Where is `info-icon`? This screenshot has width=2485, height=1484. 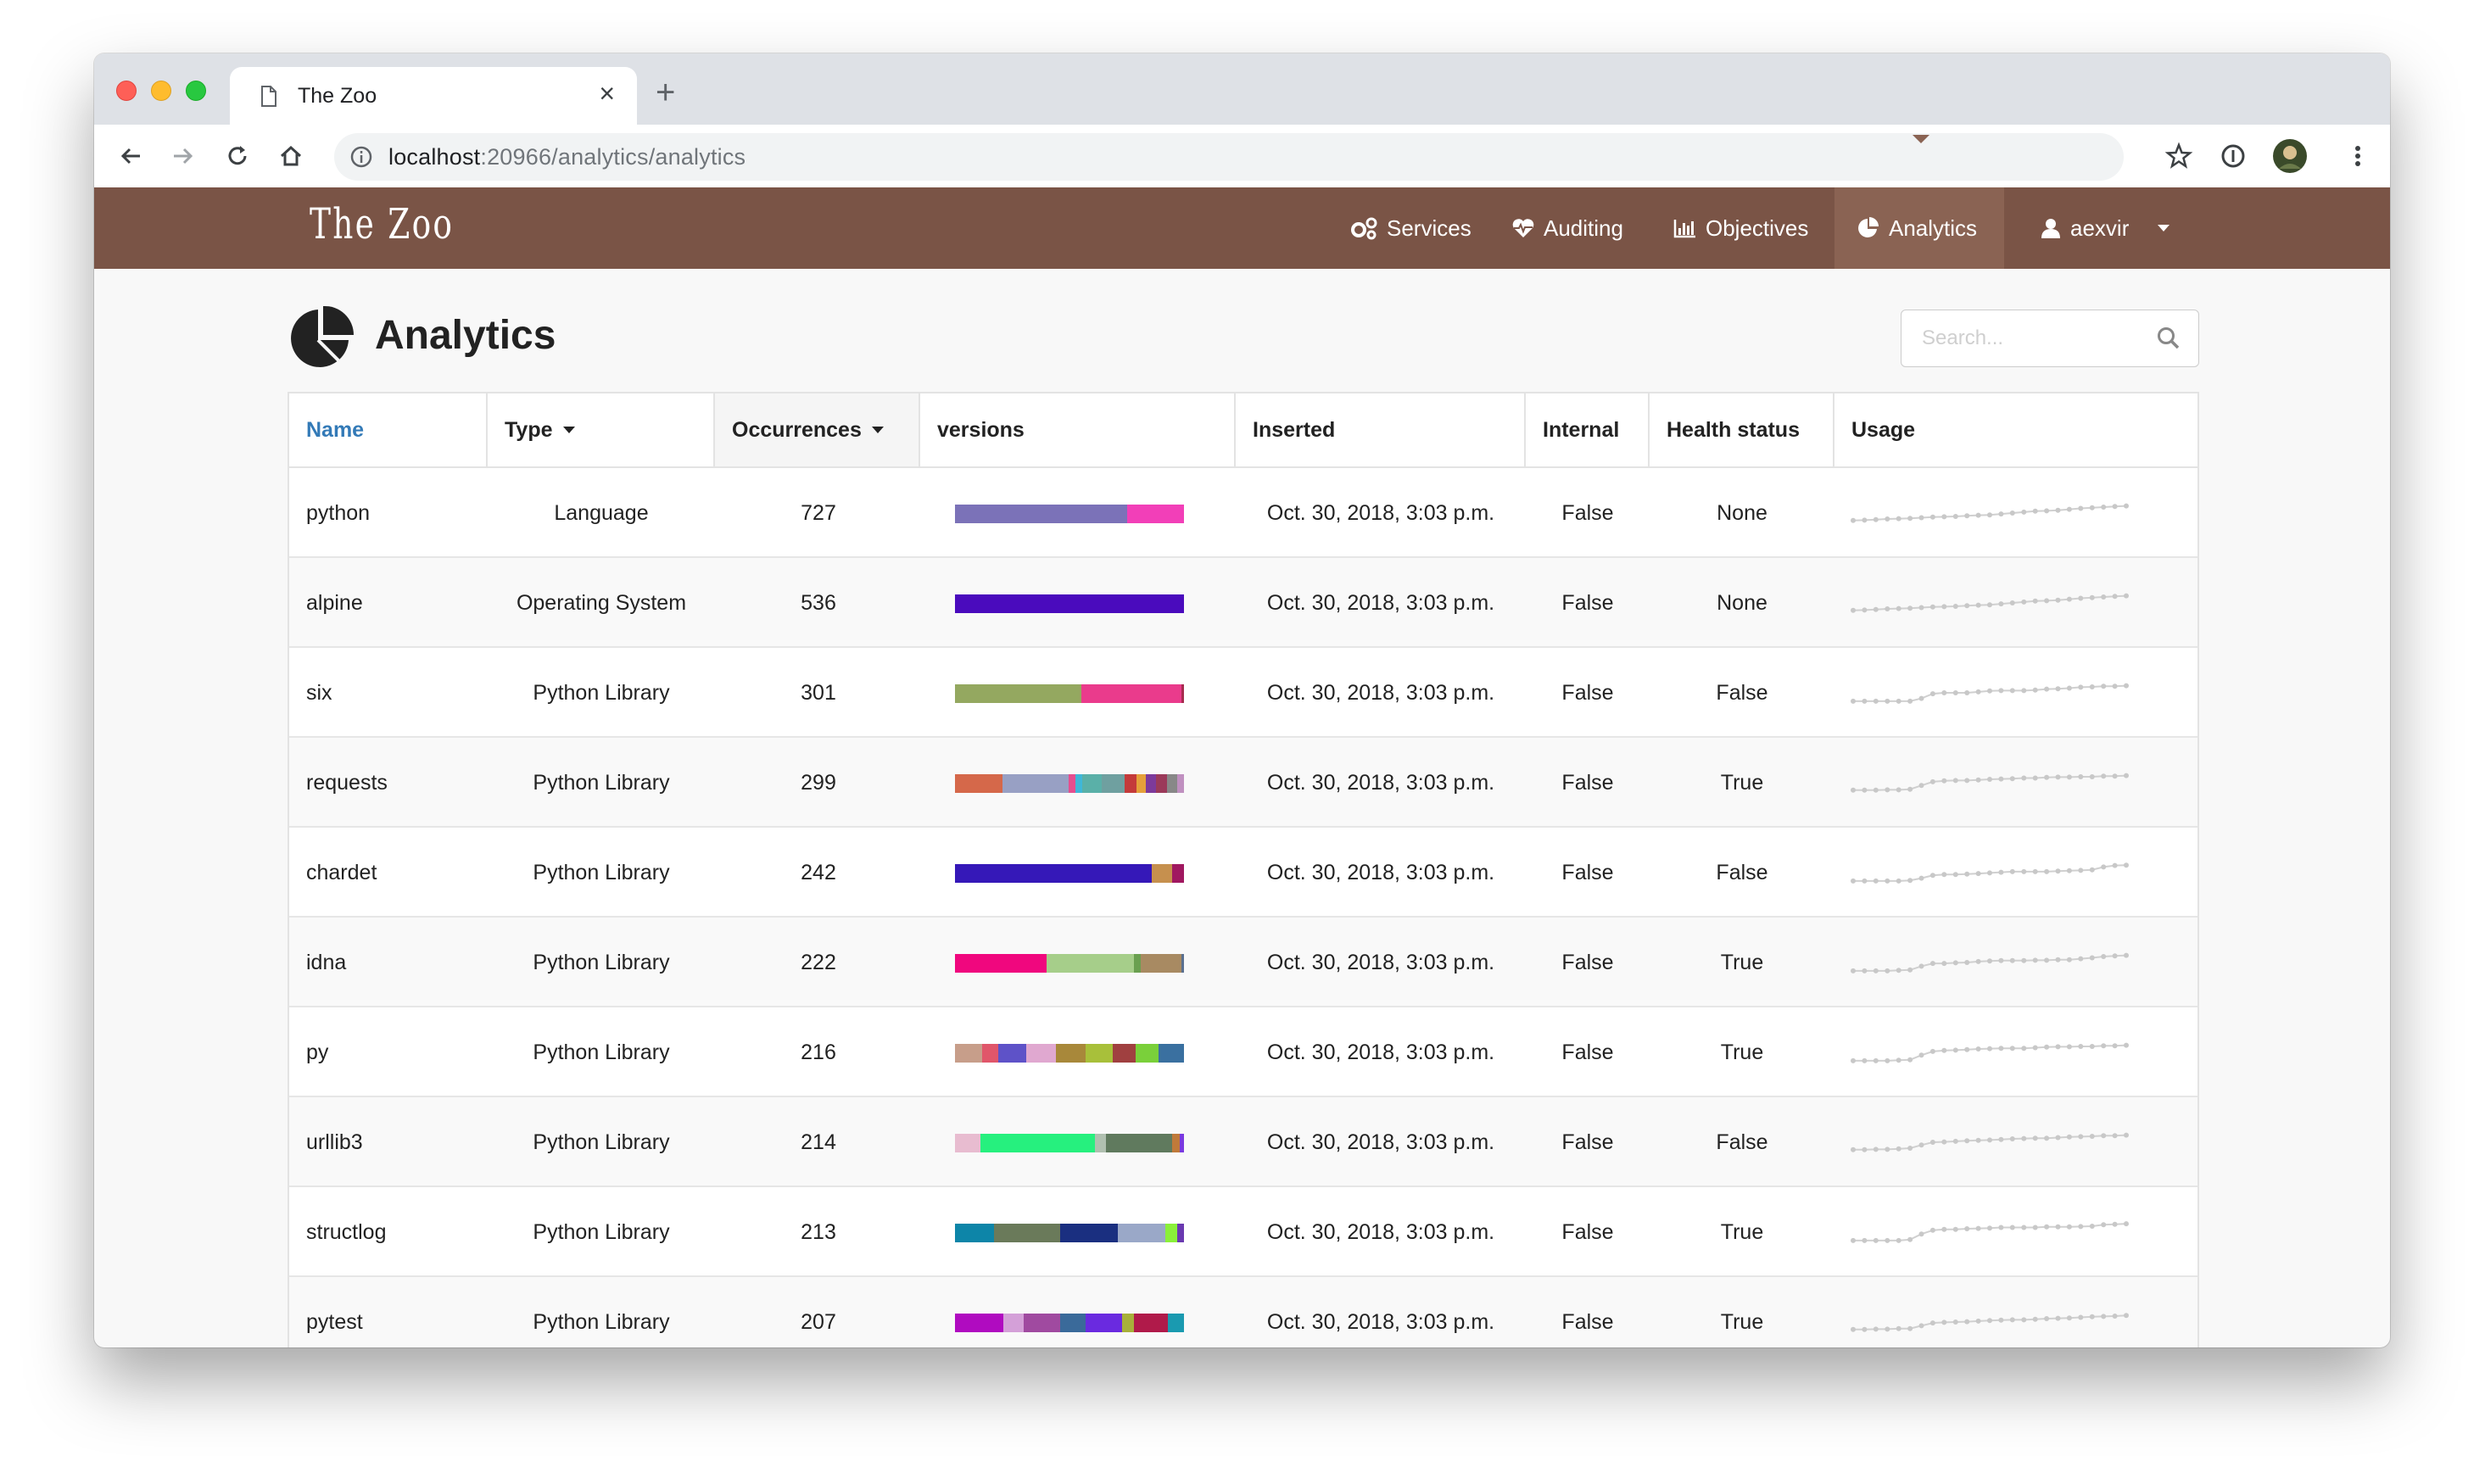
info-icon is located at coordinates (361, 157).